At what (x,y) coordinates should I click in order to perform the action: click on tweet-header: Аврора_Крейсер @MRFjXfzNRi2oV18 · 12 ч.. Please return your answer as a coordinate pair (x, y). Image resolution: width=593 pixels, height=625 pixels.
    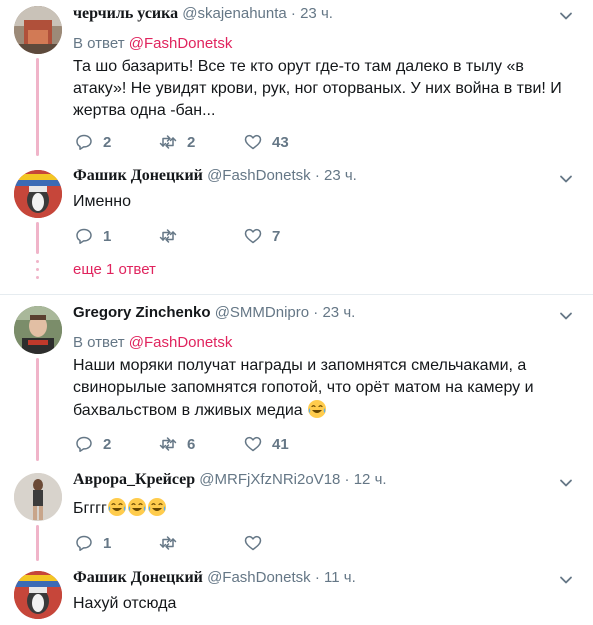
    Looking at the image, I should click on (230, 480).